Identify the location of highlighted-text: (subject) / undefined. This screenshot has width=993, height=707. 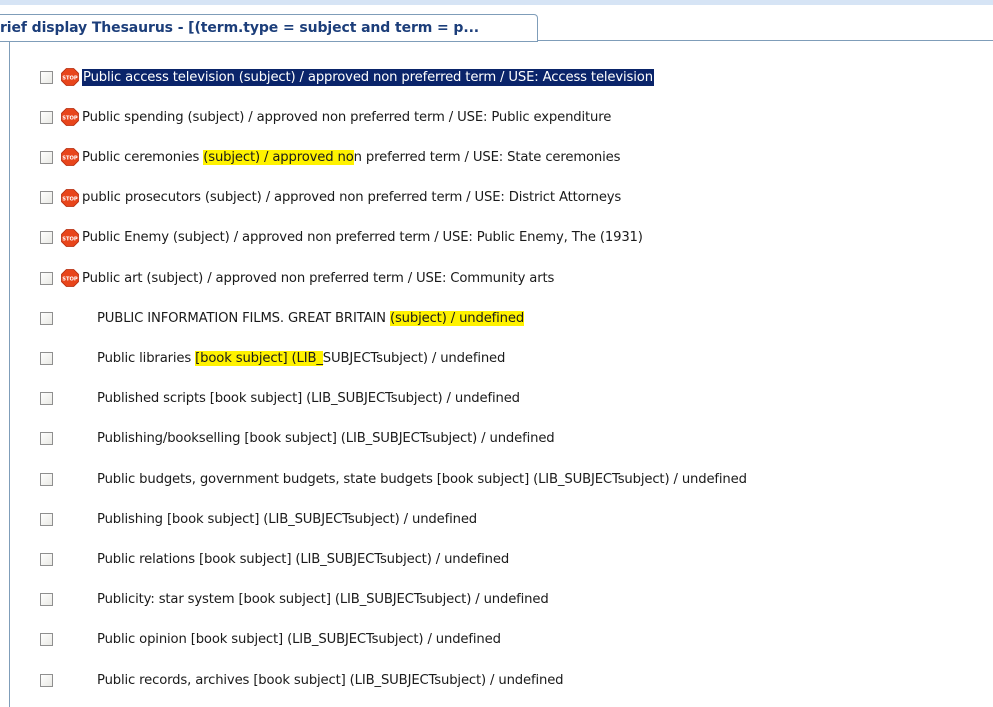
(457, 318).